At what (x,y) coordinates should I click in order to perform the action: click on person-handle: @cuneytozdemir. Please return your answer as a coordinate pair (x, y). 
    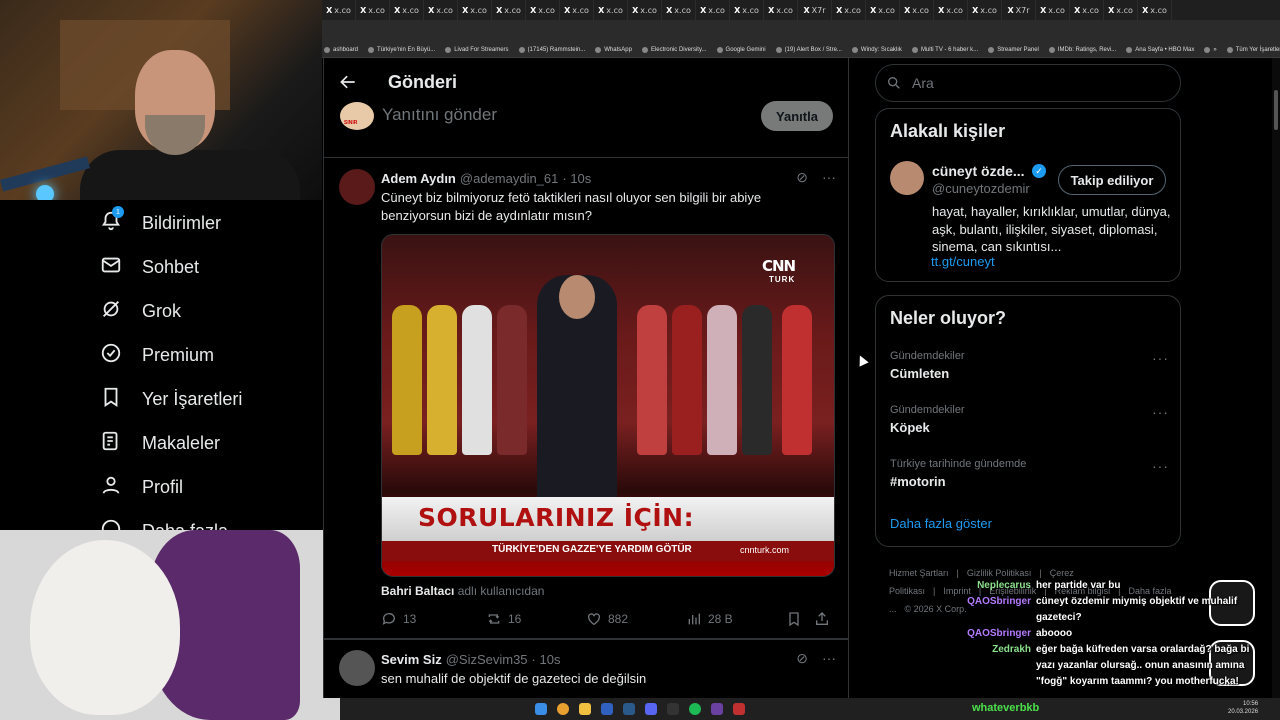
    Looking at the image, I should click on (981, 188).